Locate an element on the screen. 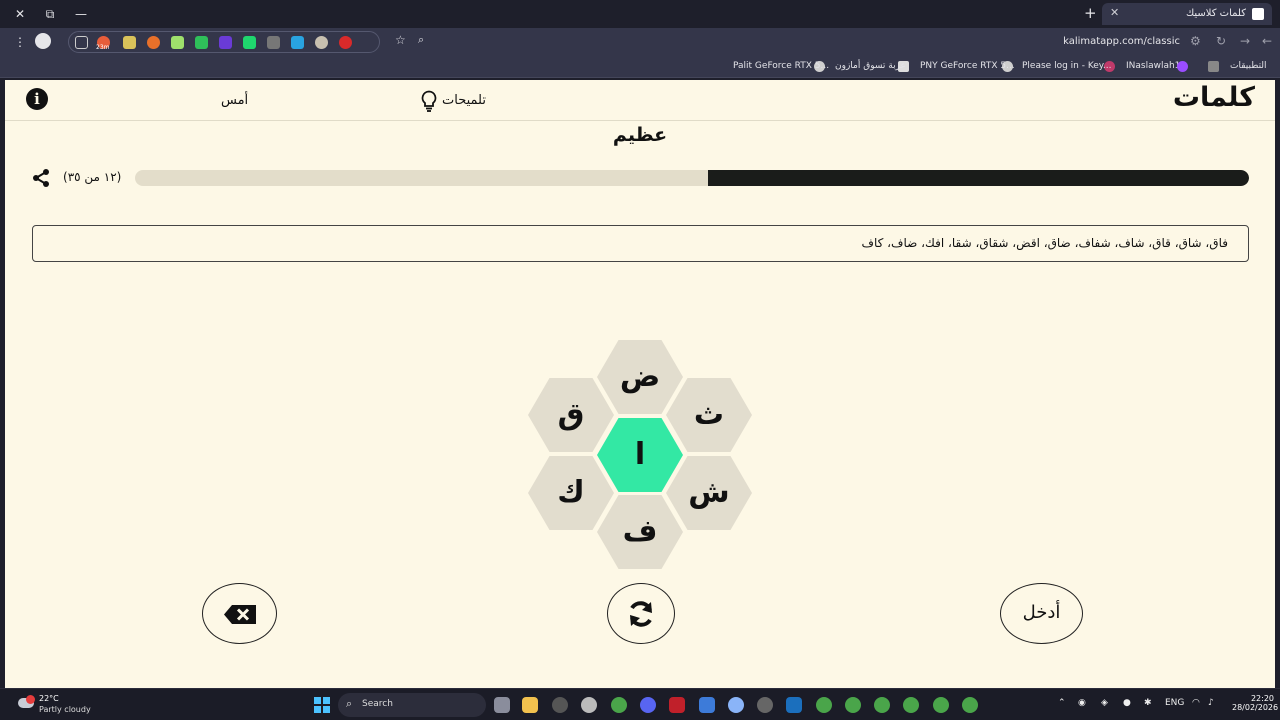 The height and width of the screenshot is (720, 1280). discord-icon is located at coordinates (648, 705).